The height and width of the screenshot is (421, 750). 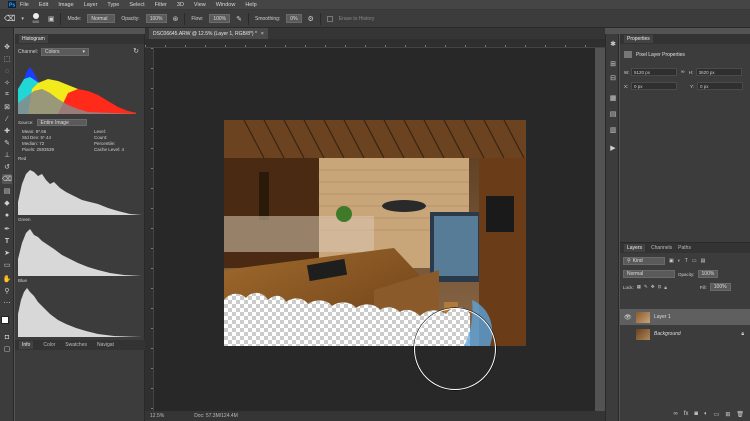 I want to click on x-field: 0 px, so click(x=654, y=86).